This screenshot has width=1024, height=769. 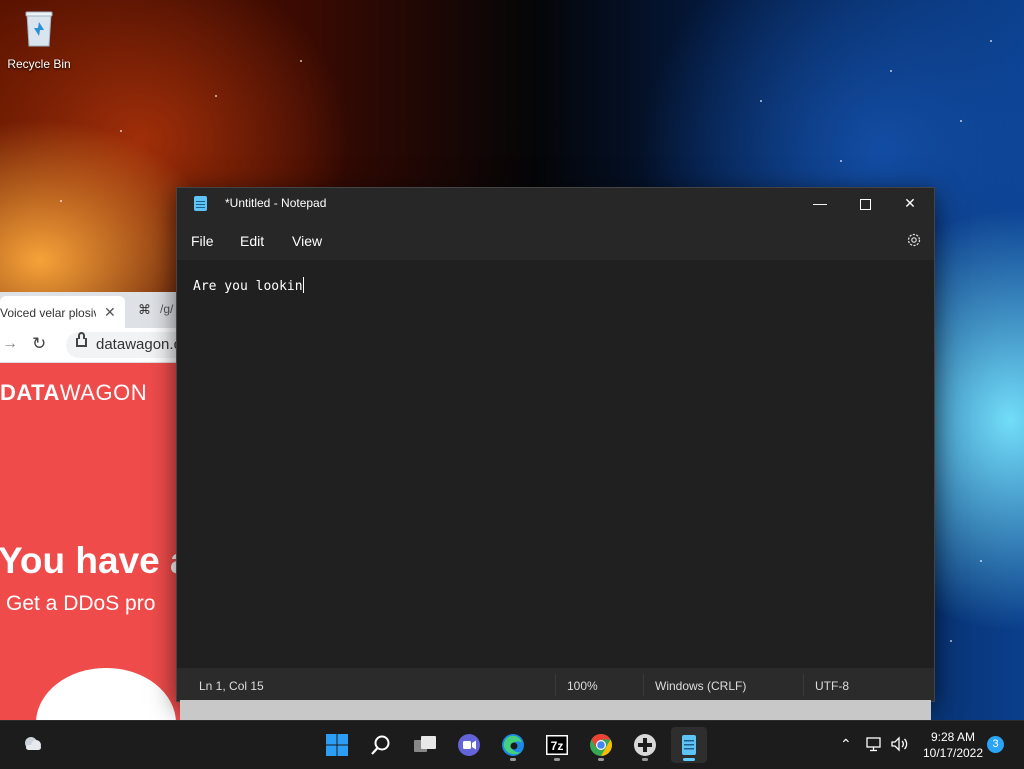 What do you see at coordinates (200, 203) in the screenshot?
I see `notepad-icon` at bounding box center [200, 203].